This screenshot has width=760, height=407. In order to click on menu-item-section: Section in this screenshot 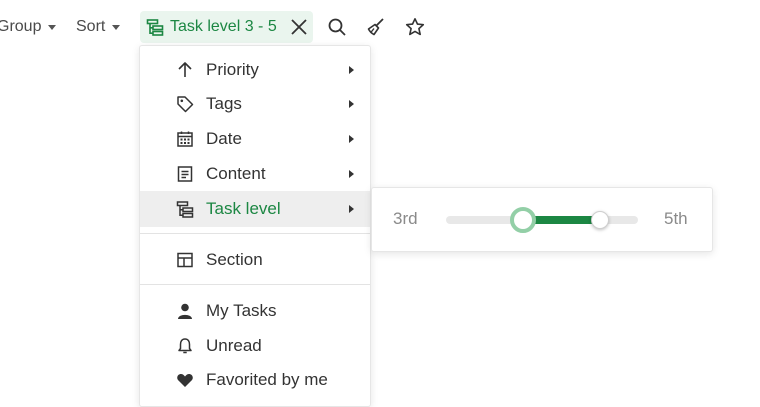, I will do `click(255, 260)`.